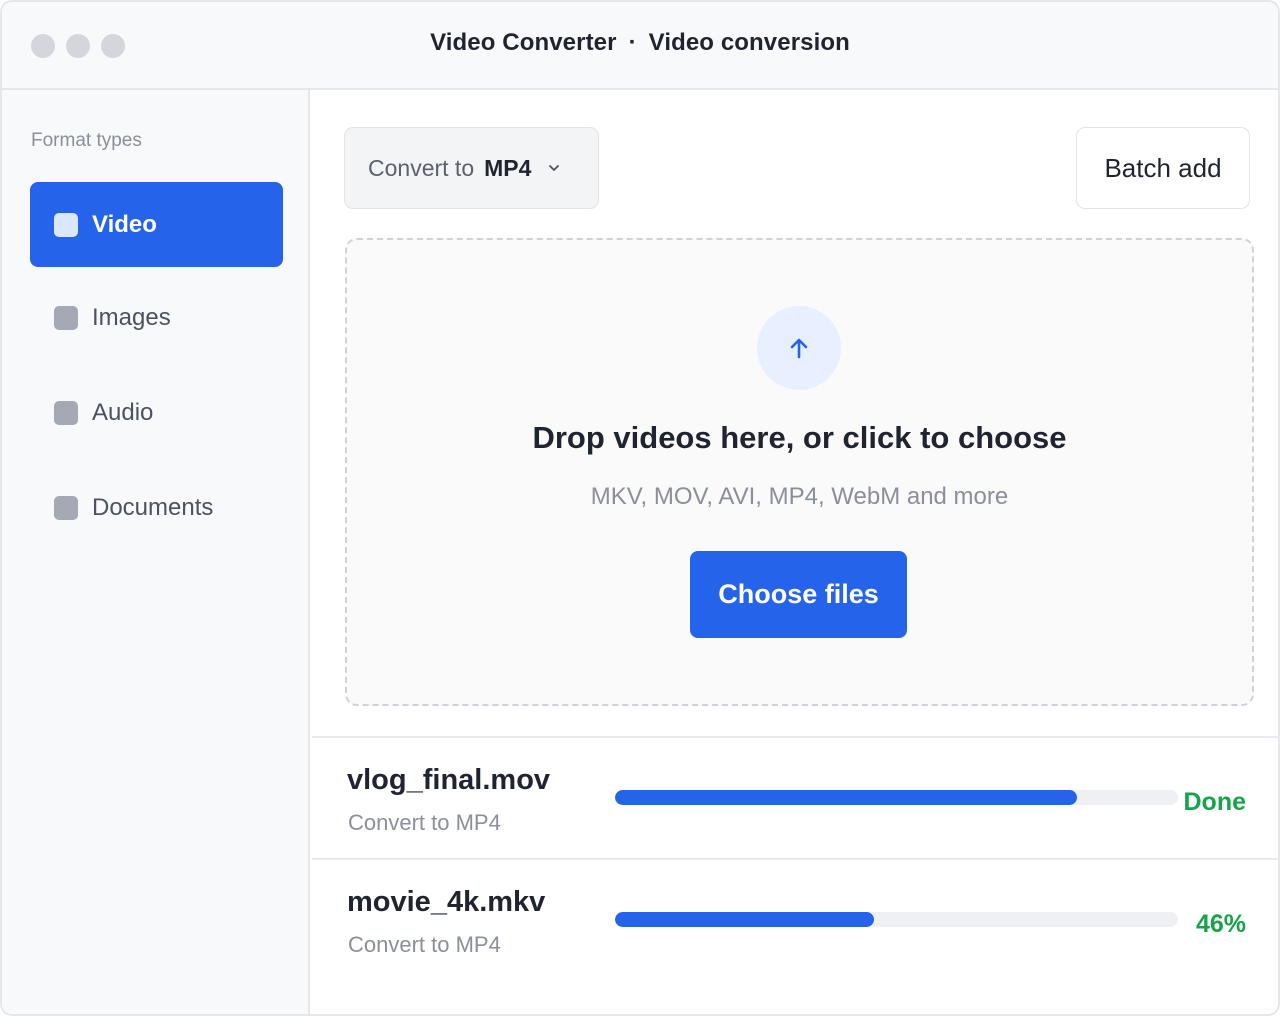  Describe the element at coordinates (131, 317) in the screenshot. I see `sidebar-item-label: Images` at that location.